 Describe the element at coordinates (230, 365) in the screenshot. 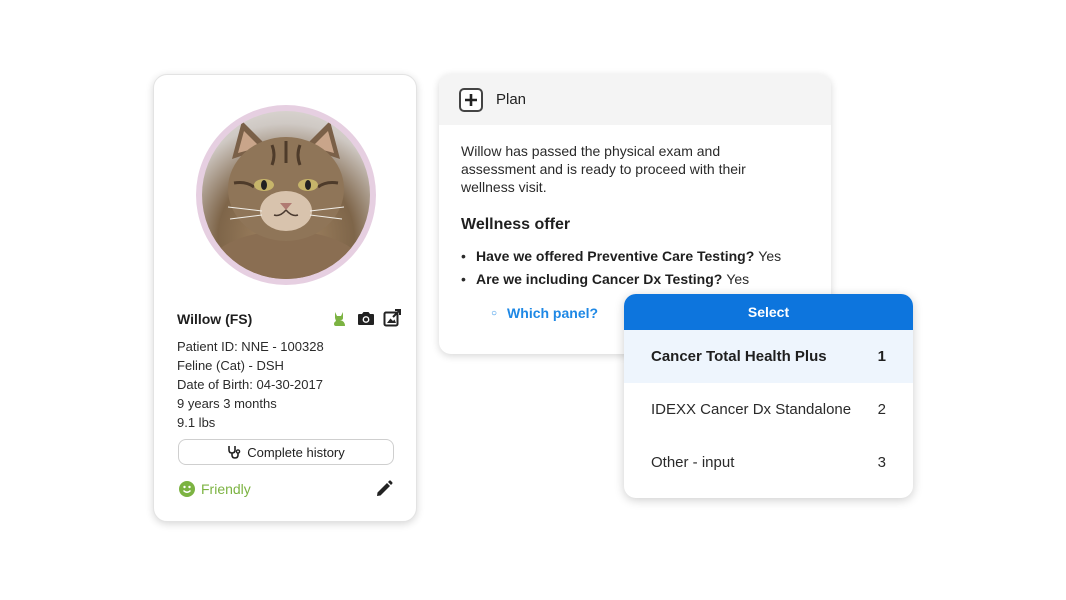

I see `patient-species: Feline (Cat) - DSH` at that location.